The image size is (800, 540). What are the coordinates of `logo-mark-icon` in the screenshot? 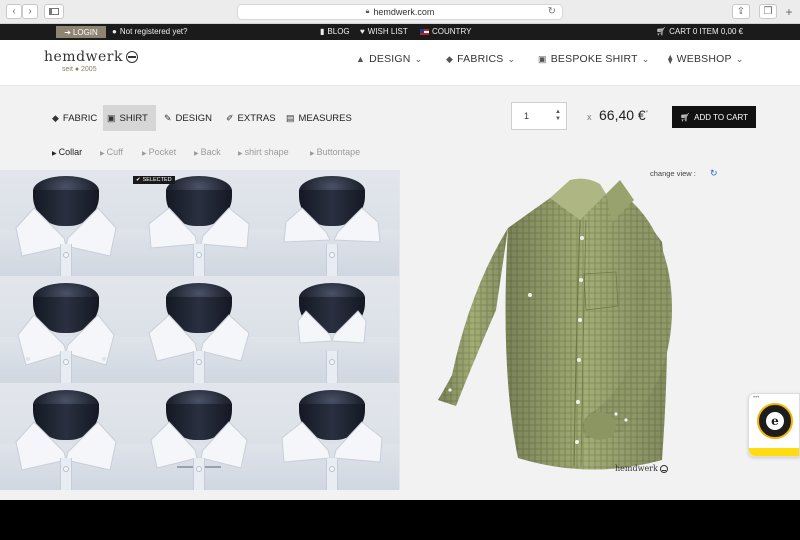 It's located at (131, 57).